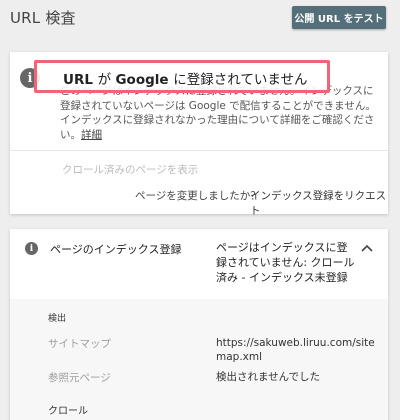  I want to click on page-indexing-title: ページのインデックス登録, so click(116, 249).